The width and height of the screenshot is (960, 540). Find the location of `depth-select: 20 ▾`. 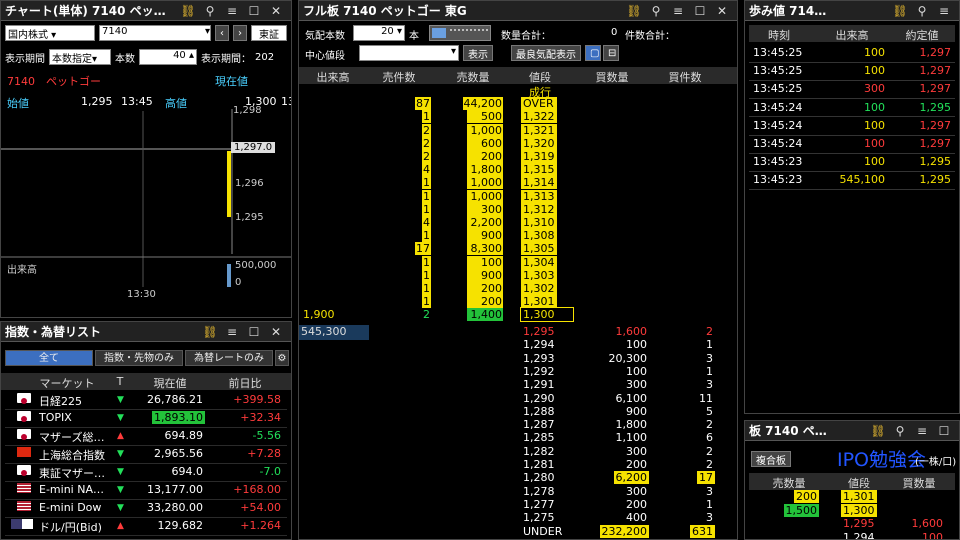

depth-select: 20 ▾ is located at coordinates (379, 33).